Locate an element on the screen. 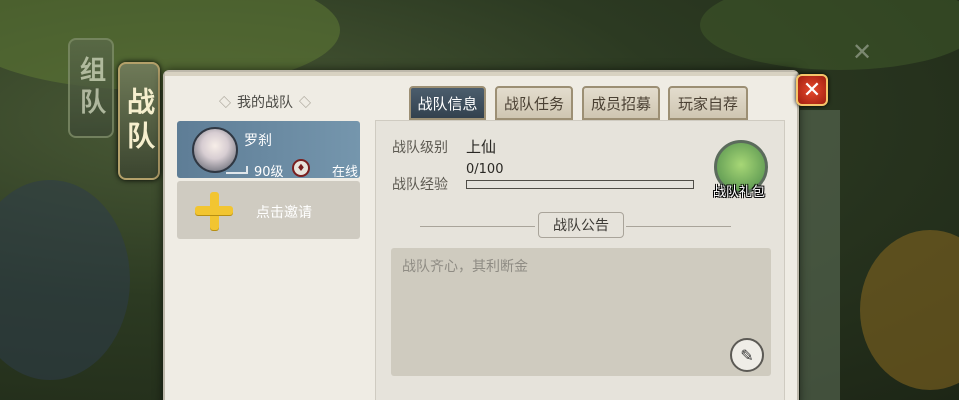 The image size is (959, 400). level-value: 上仙 is located at coordinates (481, 147).